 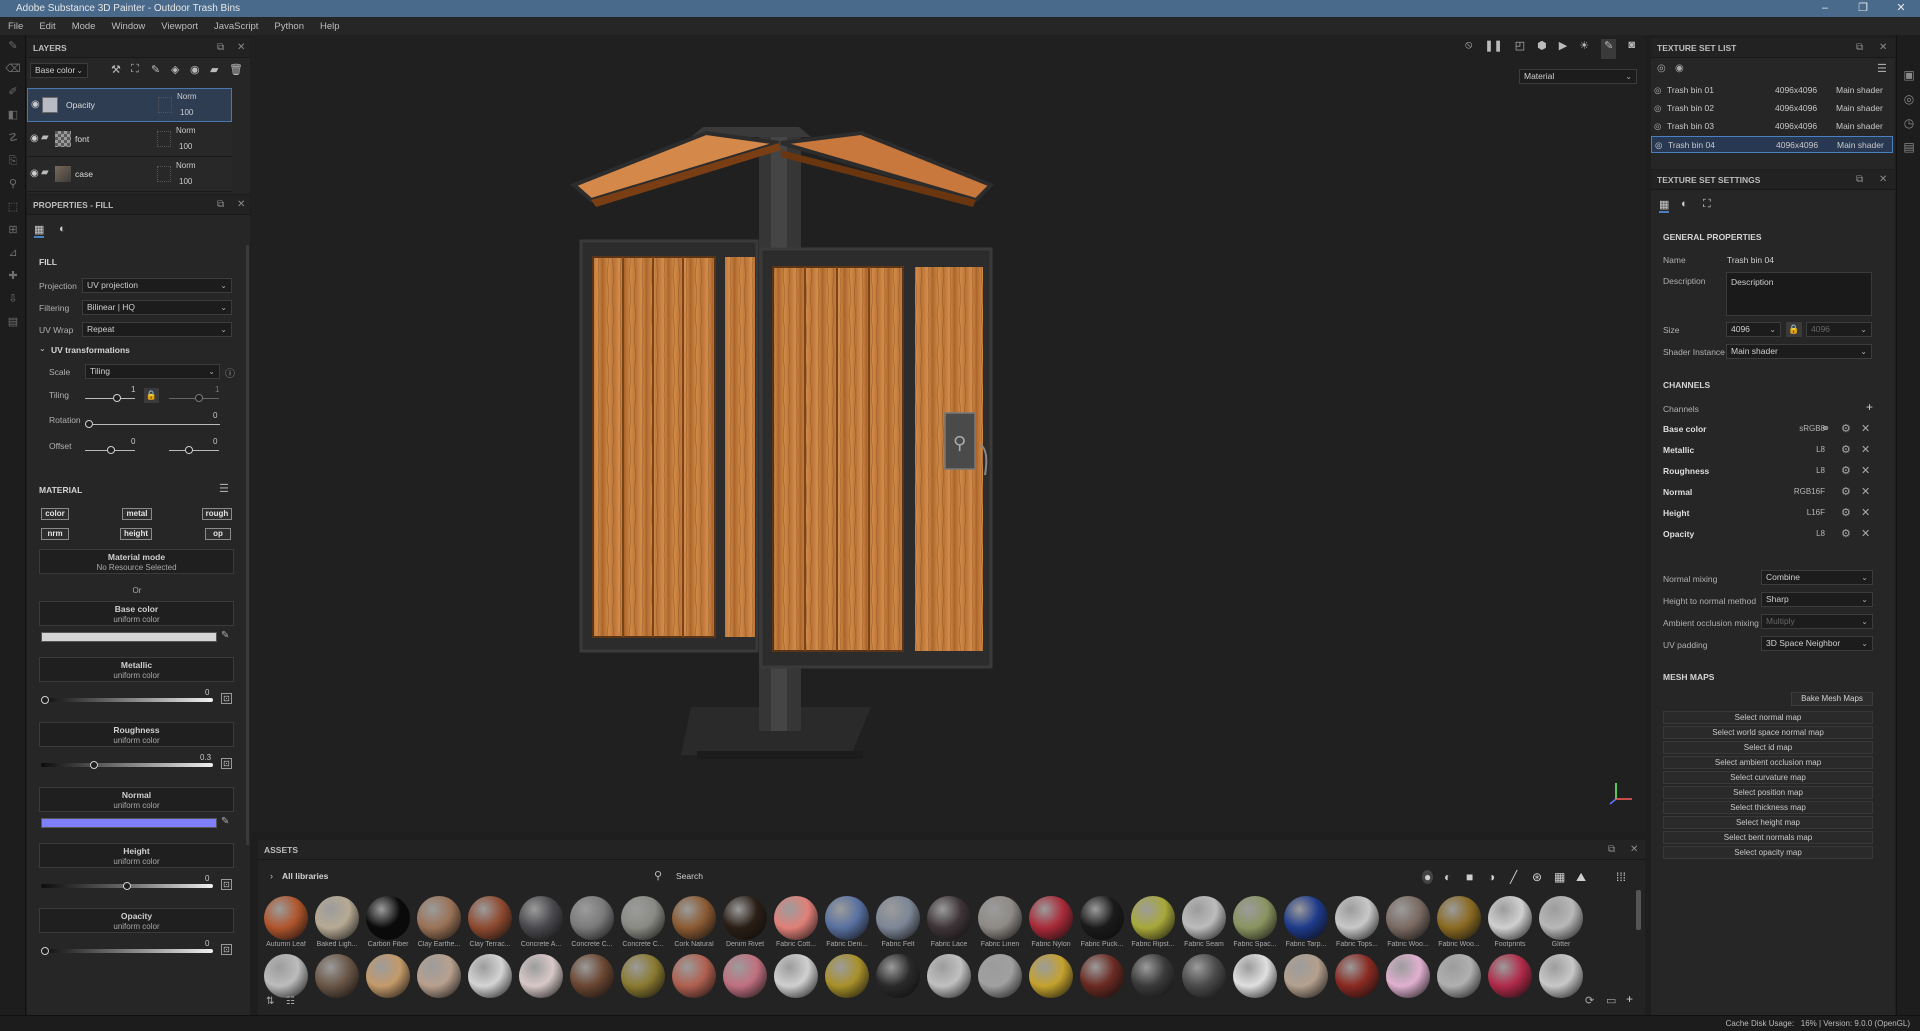 What do you see at coordinates (13, 161) in the screenshot?
I see `clone-icon: ⎘` at bounding box center [13, 161].